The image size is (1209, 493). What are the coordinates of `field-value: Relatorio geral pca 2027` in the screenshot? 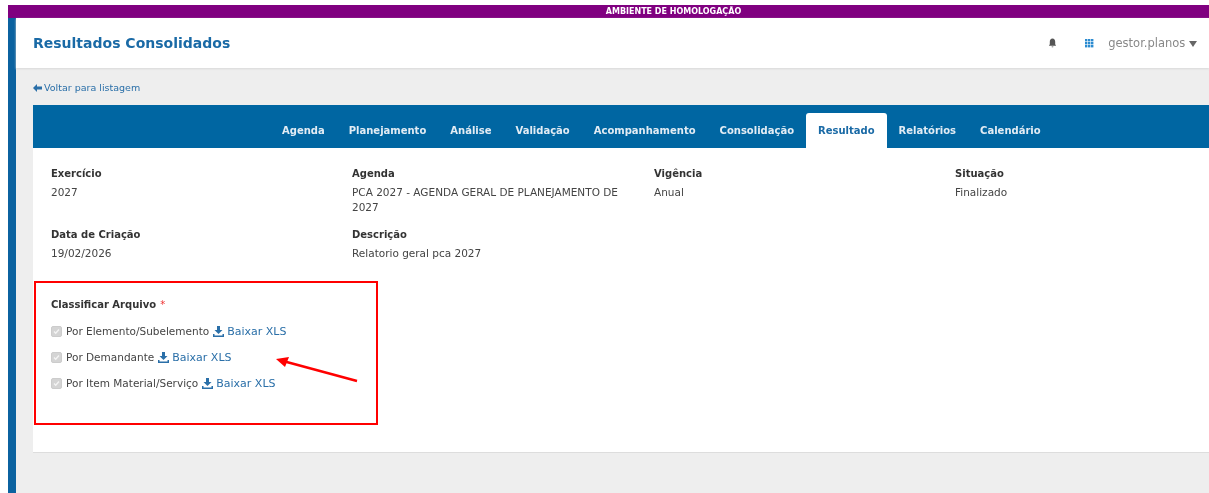 It's located at (417, 253).